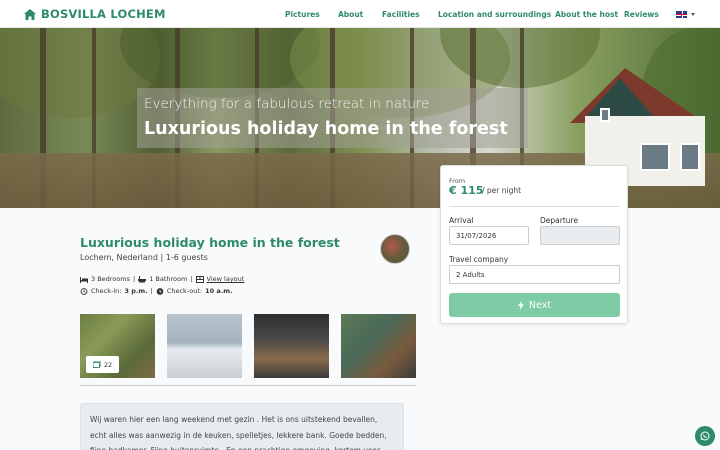 Image resolution: width=720 pixels, height=450 pixels. What do you see at coordinates (160, 291) in the screenshot?
I see `clock-filled-icon` at bounding box center [160, 291].